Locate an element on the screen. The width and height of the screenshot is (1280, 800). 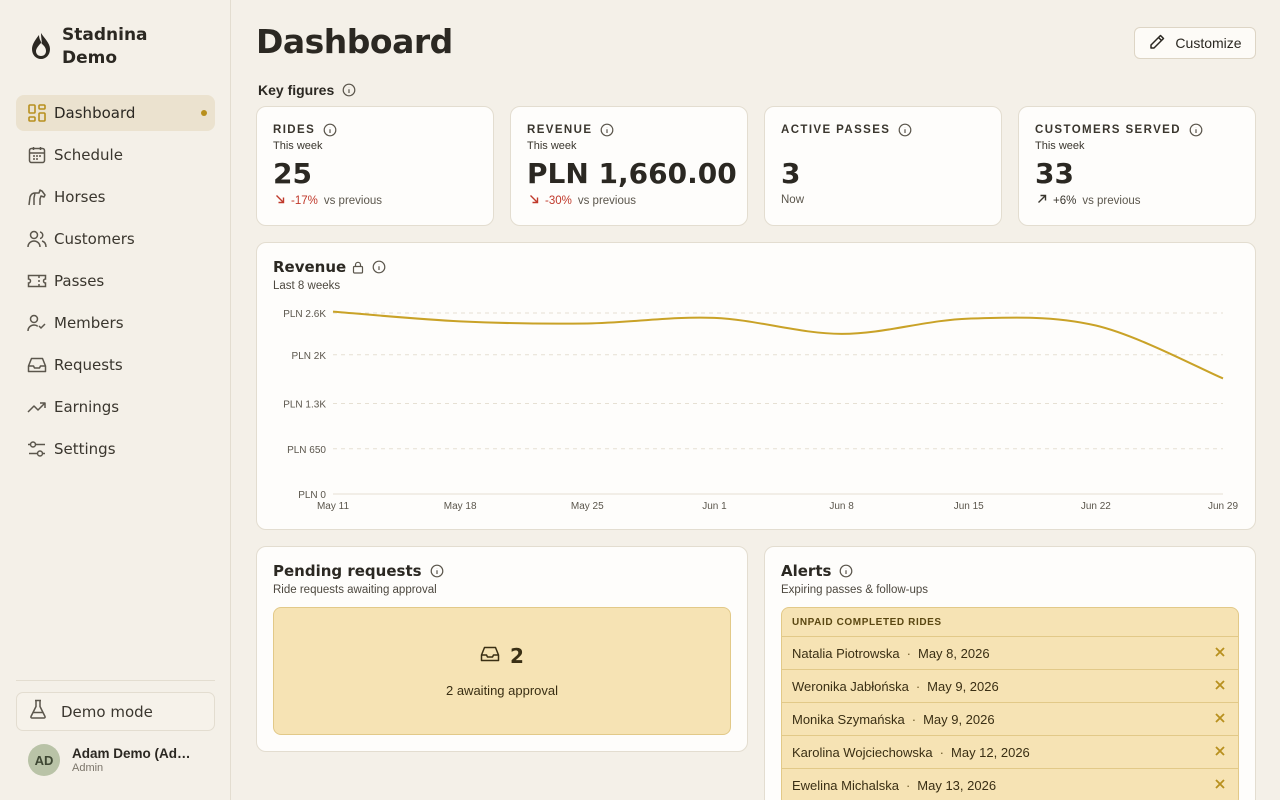
sidebar-item-requests: Requests is located at coordinates (115, 365).